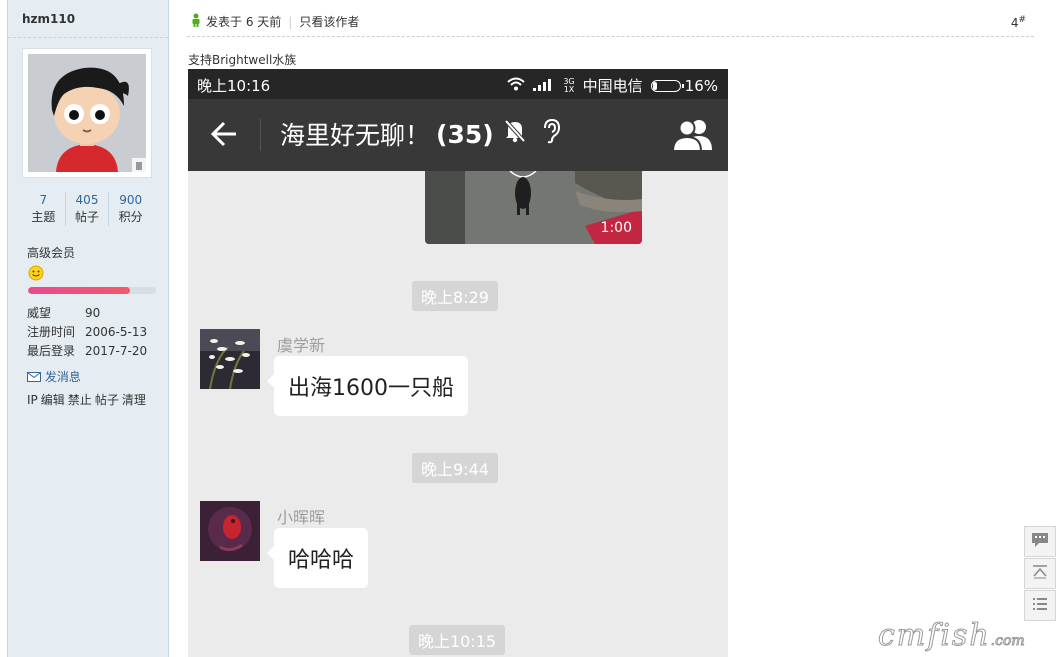 The image size is (1056, 657). I want to click on rank-progress-bar, so click(92, 290).